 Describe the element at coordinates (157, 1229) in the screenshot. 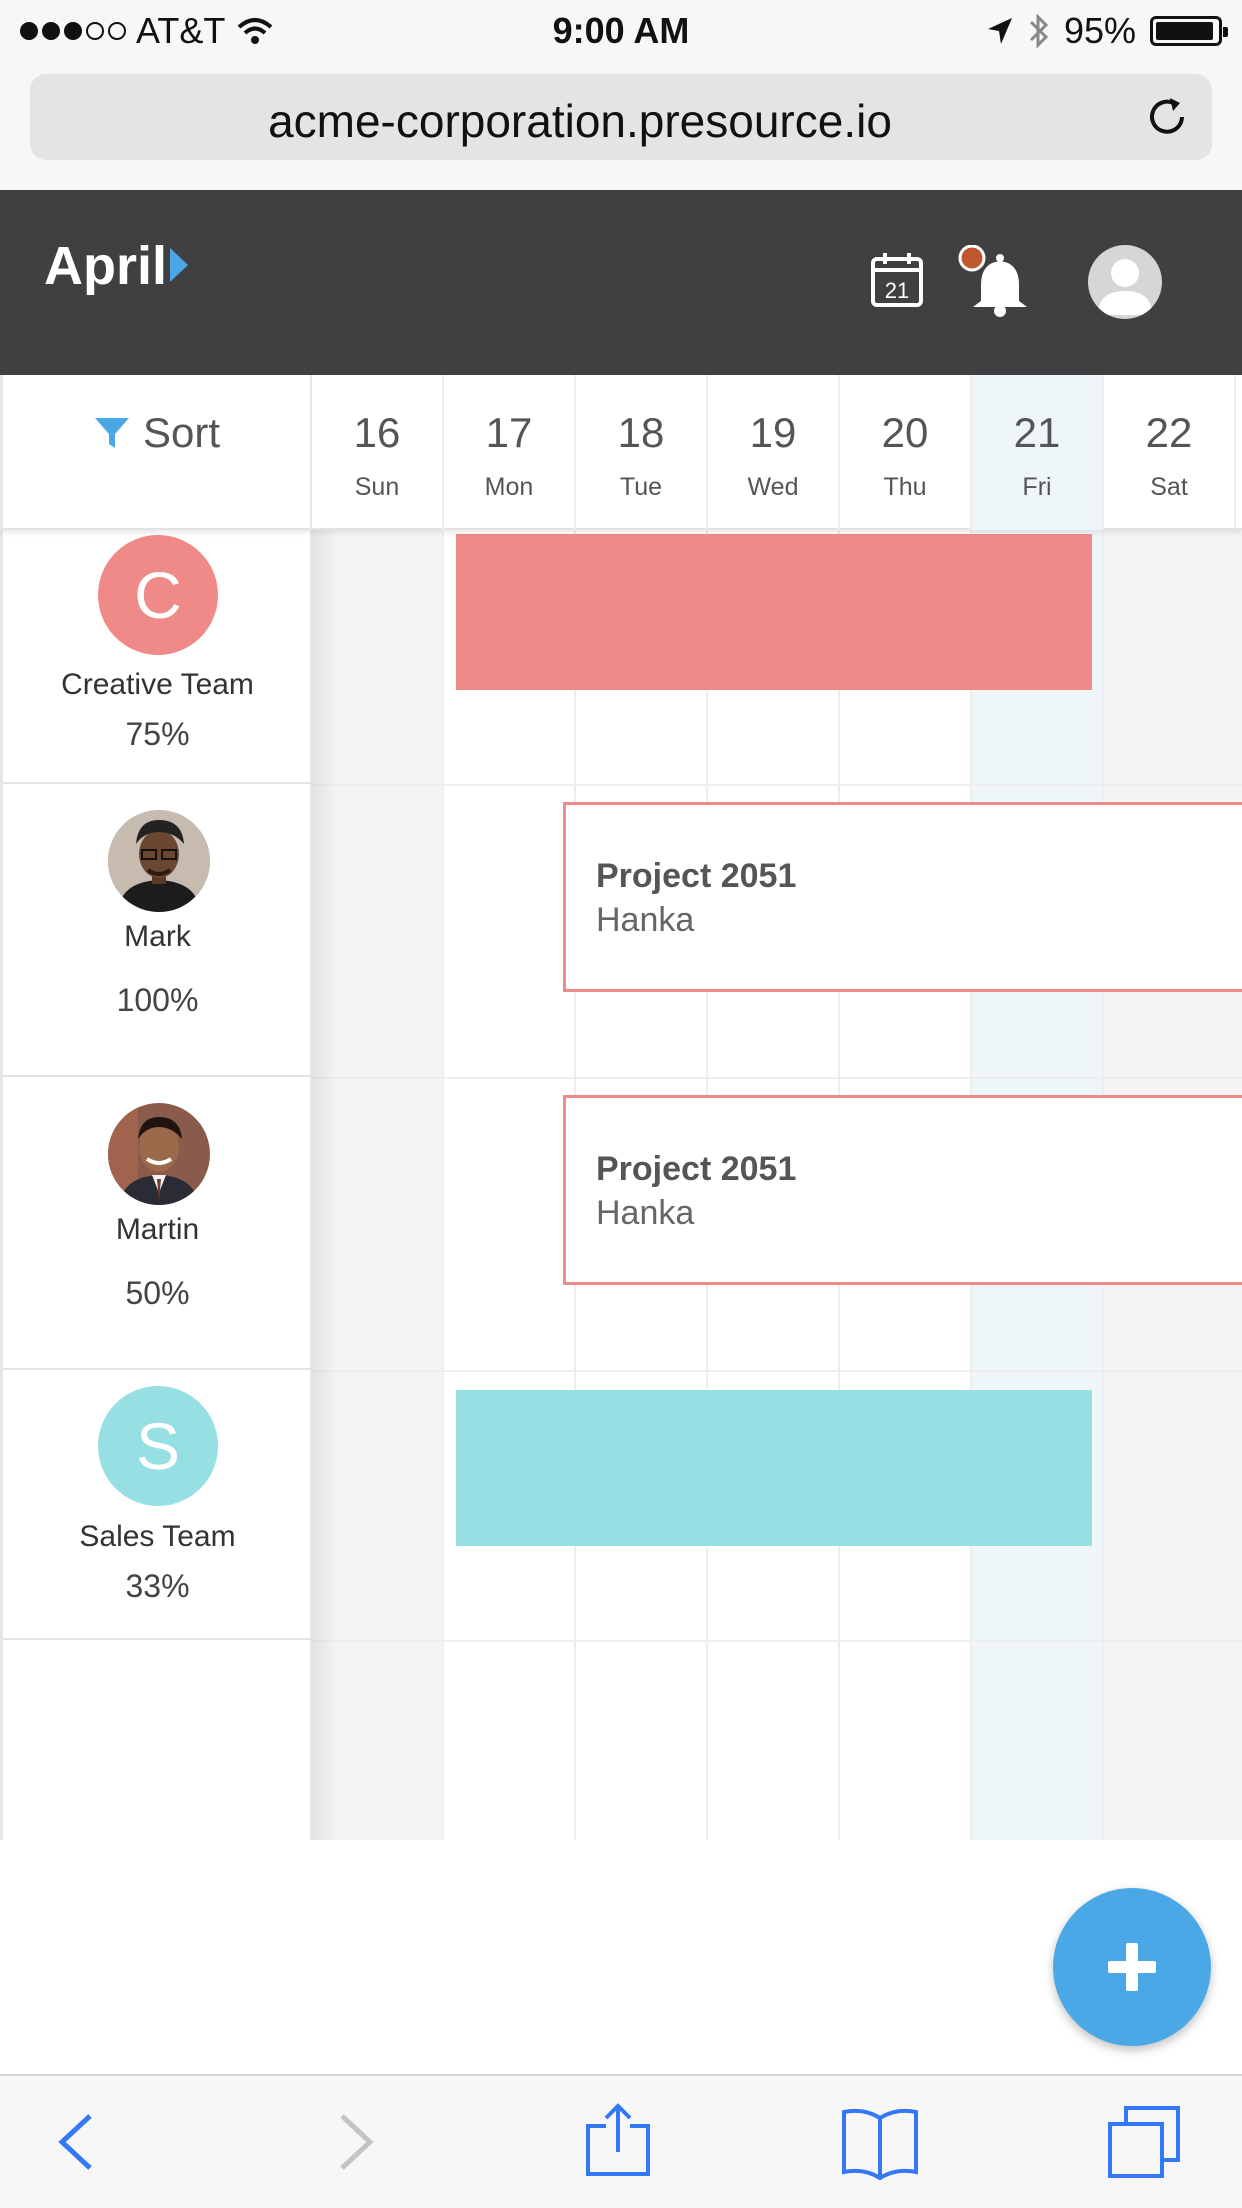

I see `resource-name: Martin` at that location.